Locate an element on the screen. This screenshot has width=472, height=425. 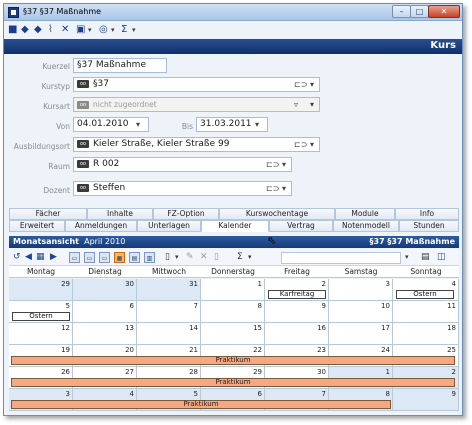
von-date-field: 04.01.2010 ▾ is located at coordinates (111, 124).